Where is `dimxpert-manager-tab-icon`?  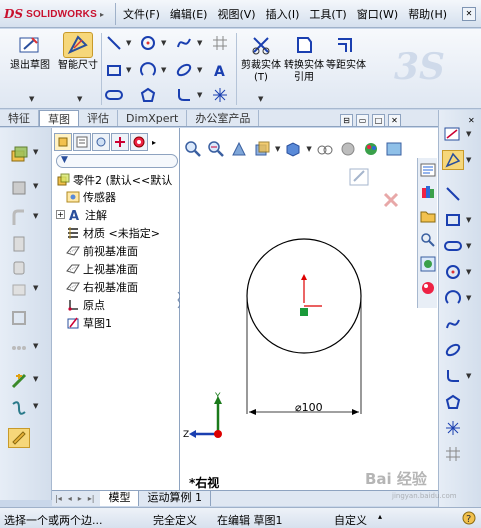 dimxpert-manager-tab-icon is located at coordinates (120, 142).